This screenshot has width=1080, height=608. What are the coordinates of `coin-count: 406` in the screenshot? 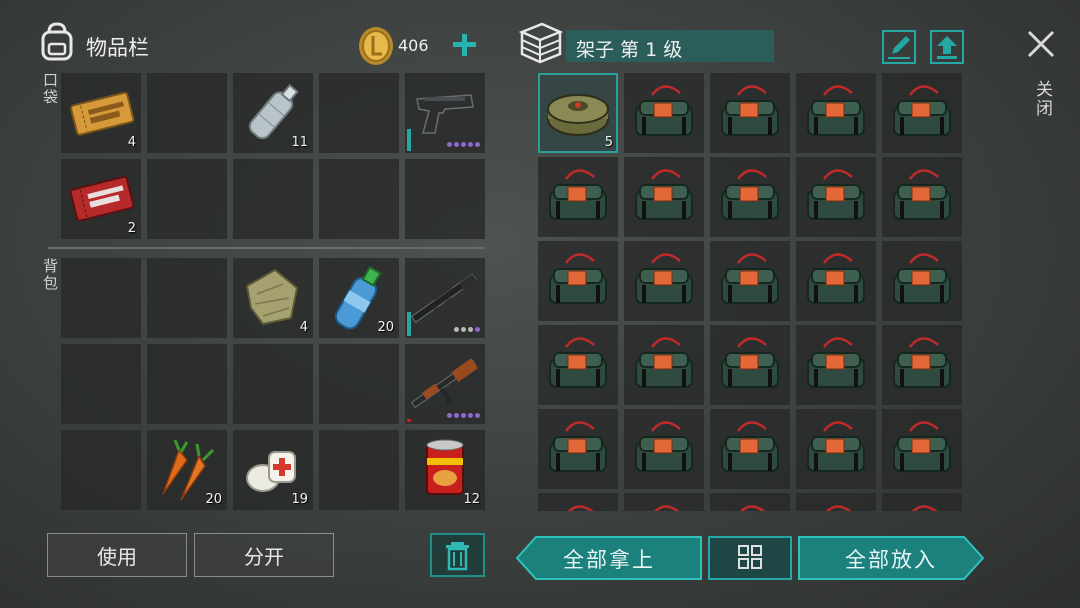 It's located at (413, 45).